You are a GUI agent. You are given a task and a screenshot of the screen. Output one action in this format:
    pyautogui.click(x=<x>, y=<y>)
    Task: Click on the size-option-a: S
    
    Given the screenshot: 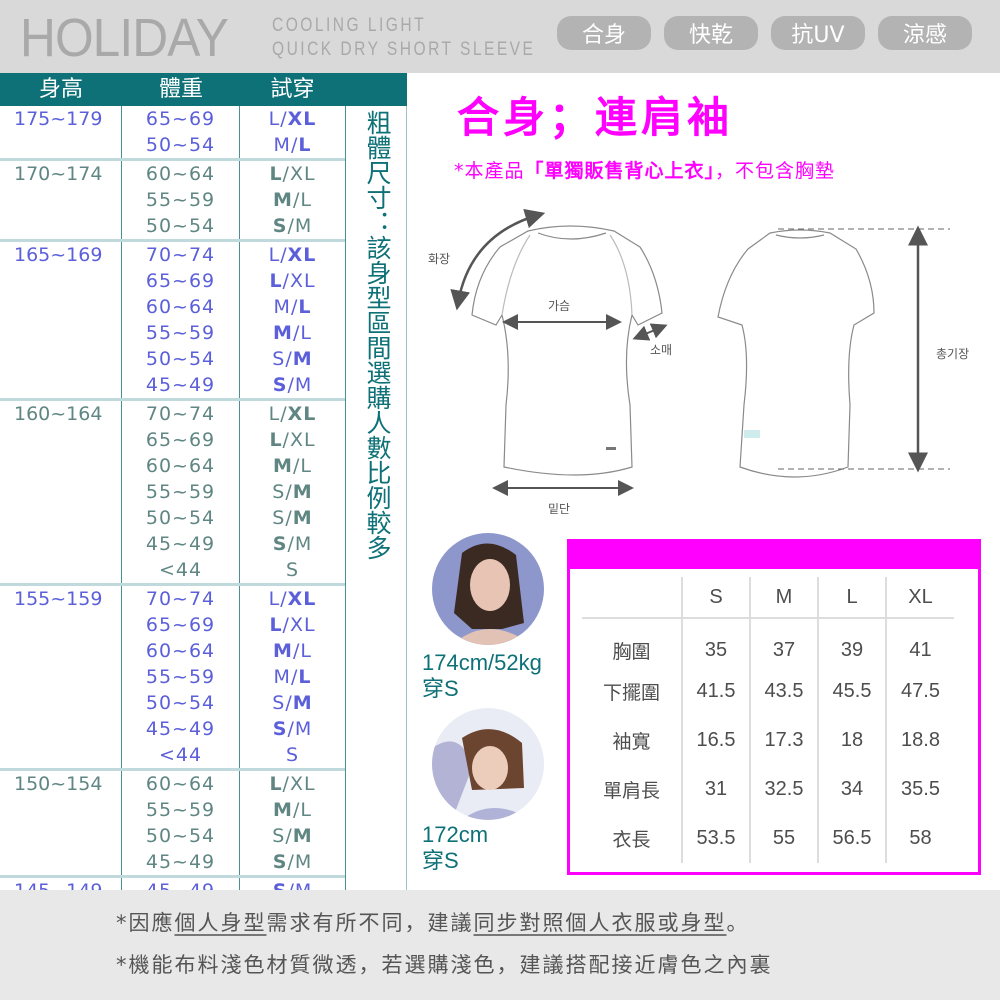 What is the action you would take?
    pyautogui.click(x=279, y=359)
    